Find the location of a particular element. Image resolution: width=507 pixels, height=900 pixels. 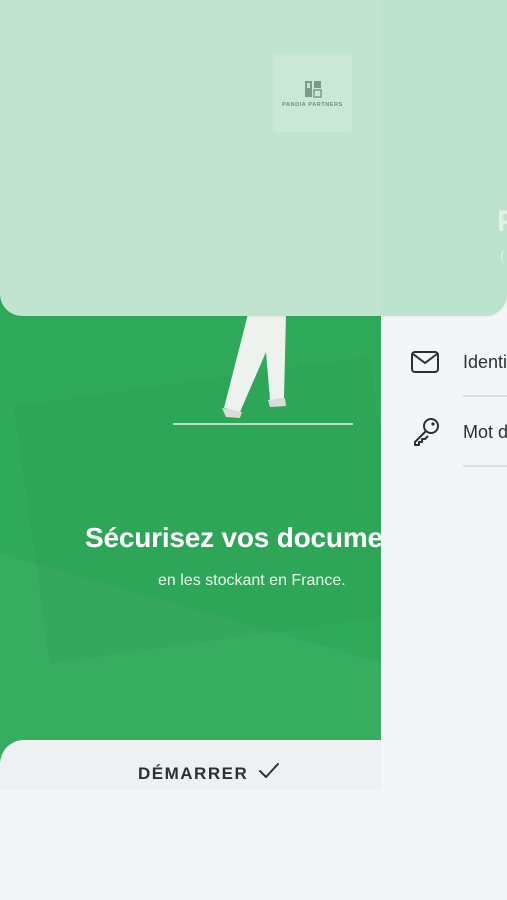

header-card-strip is located at coordinates (443, 158).